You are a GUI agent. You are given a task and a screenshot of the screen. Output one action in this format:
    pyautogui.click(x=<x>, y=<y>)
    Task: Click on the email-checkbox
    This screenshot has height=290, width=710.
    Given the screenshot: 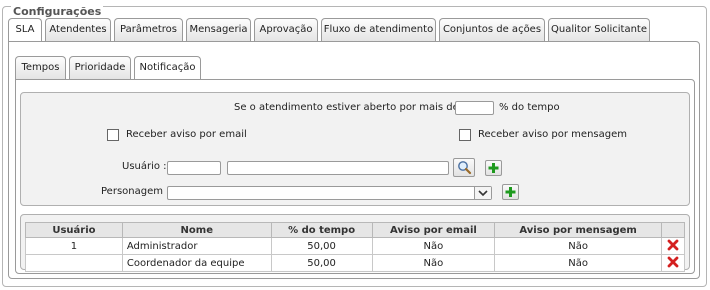 What is the action you would take?
    pyautogui.click(x=113, y=135)
    